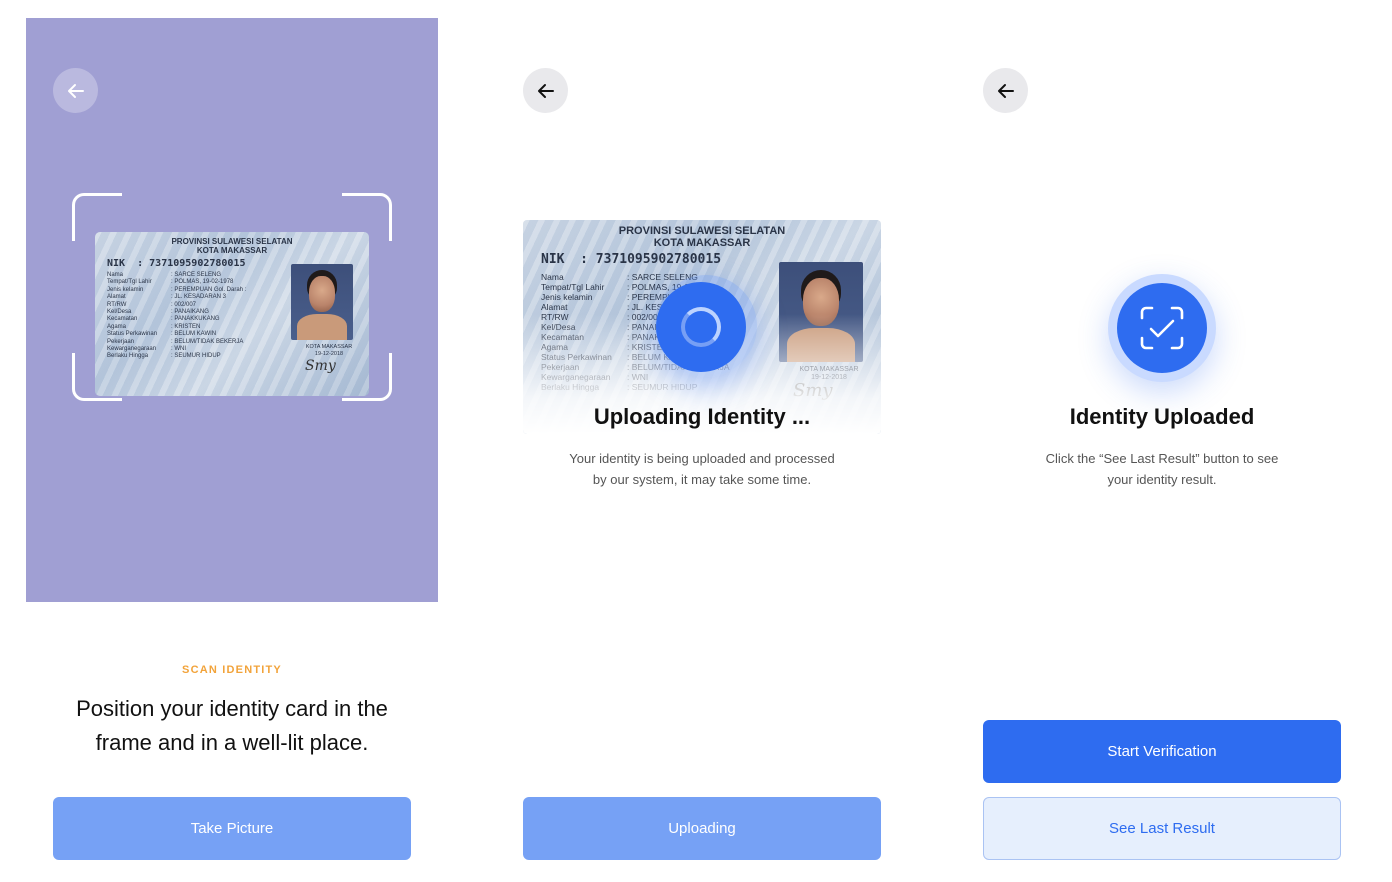  What do you see at coordinates (232, 828) in the screenshot?
I see `take-picture-button: Take Picture` at bounding box center [232, 828].